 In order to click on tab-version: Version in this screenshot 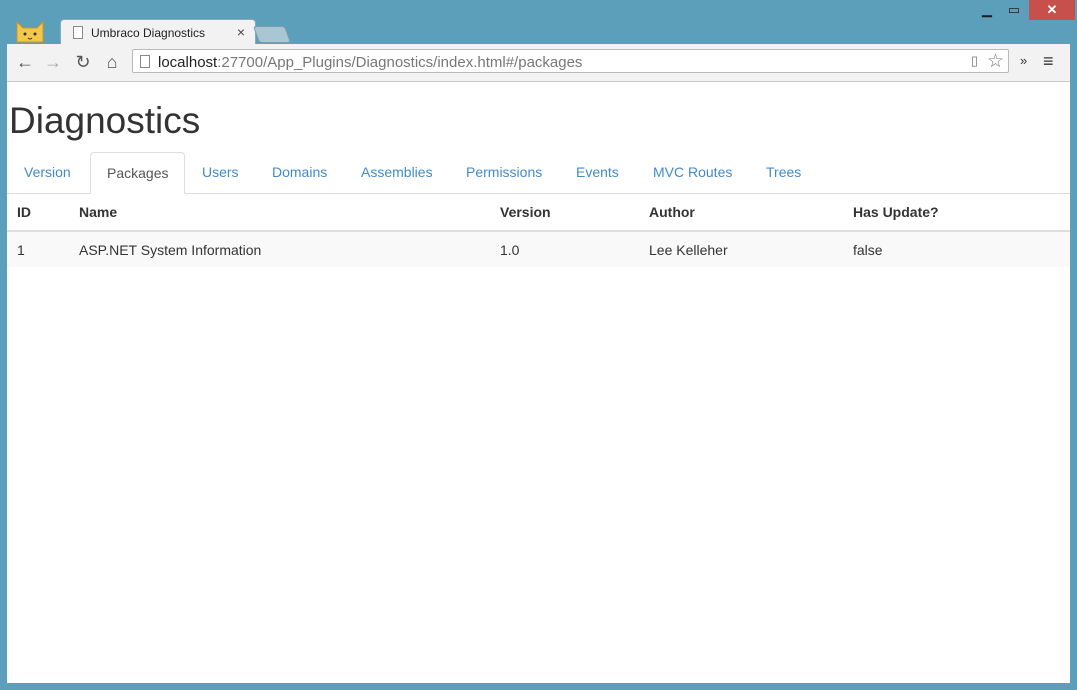, I will do `click(47, 172)`.